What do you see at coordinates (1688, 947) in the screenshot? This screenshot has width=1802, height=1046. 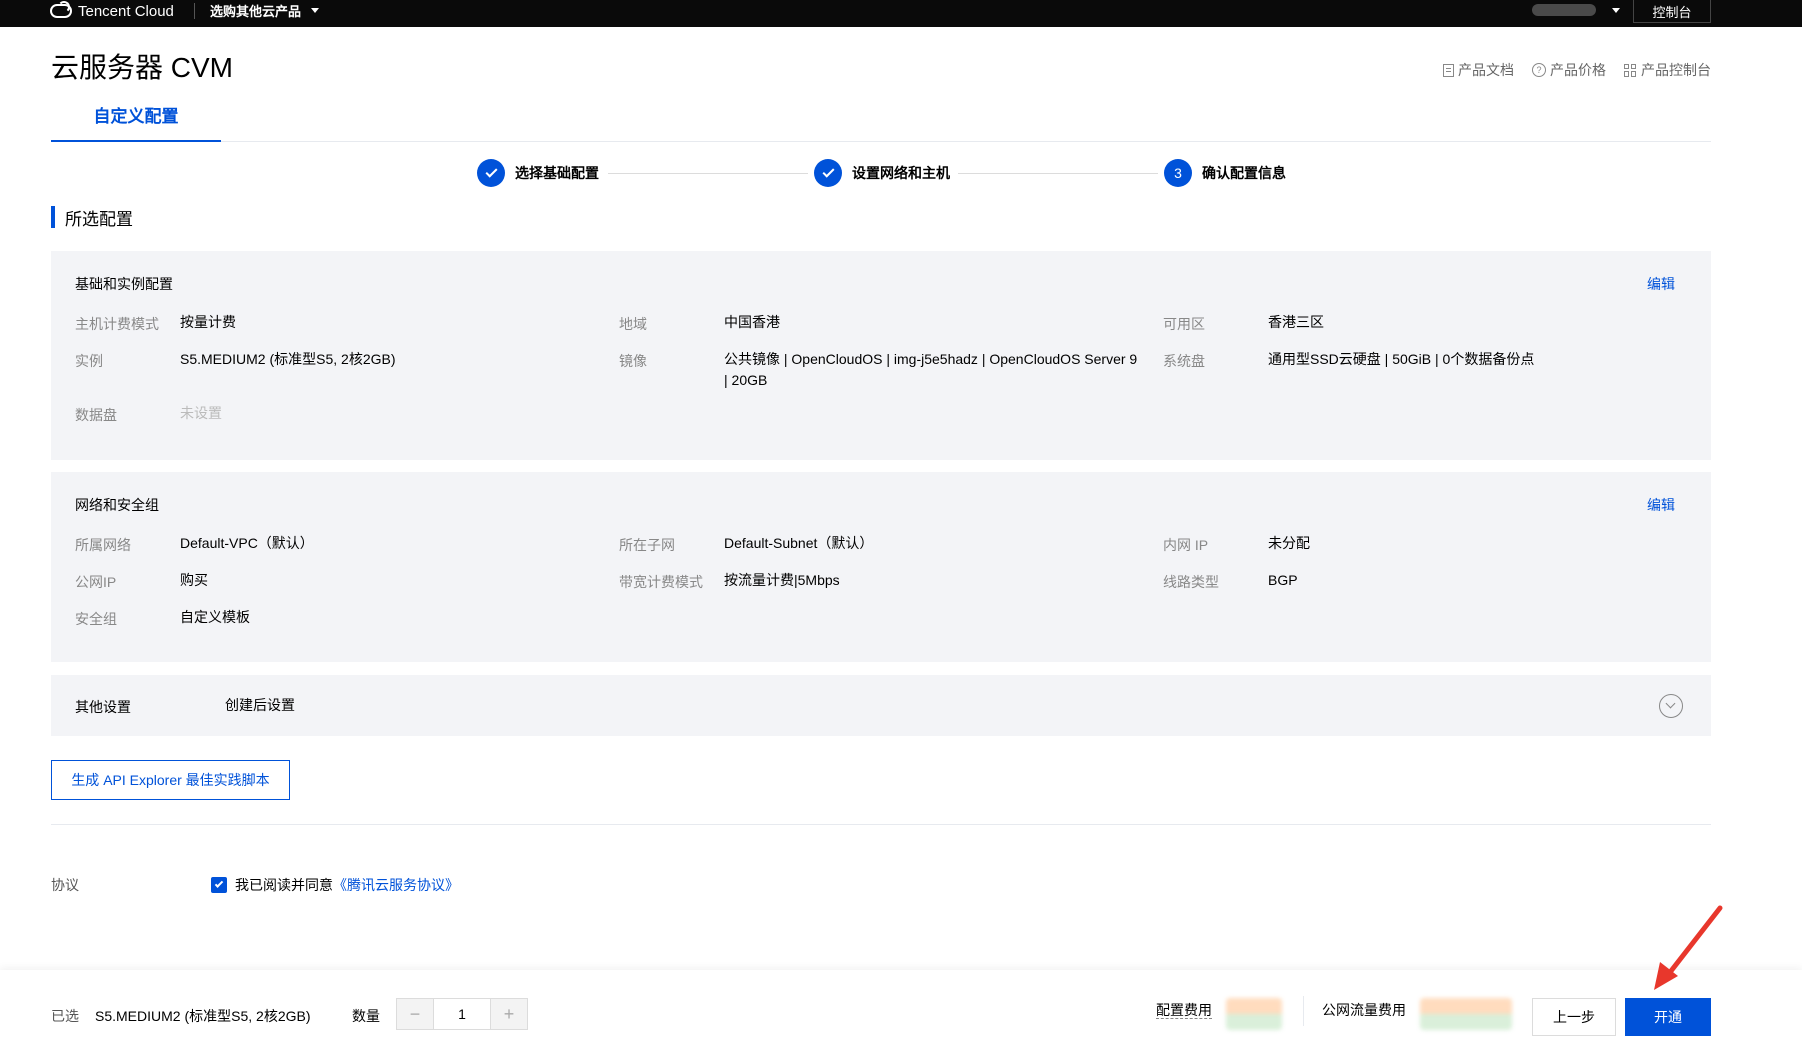 I see `annotation-arrow-icon` at bounding box center [1688, 947].